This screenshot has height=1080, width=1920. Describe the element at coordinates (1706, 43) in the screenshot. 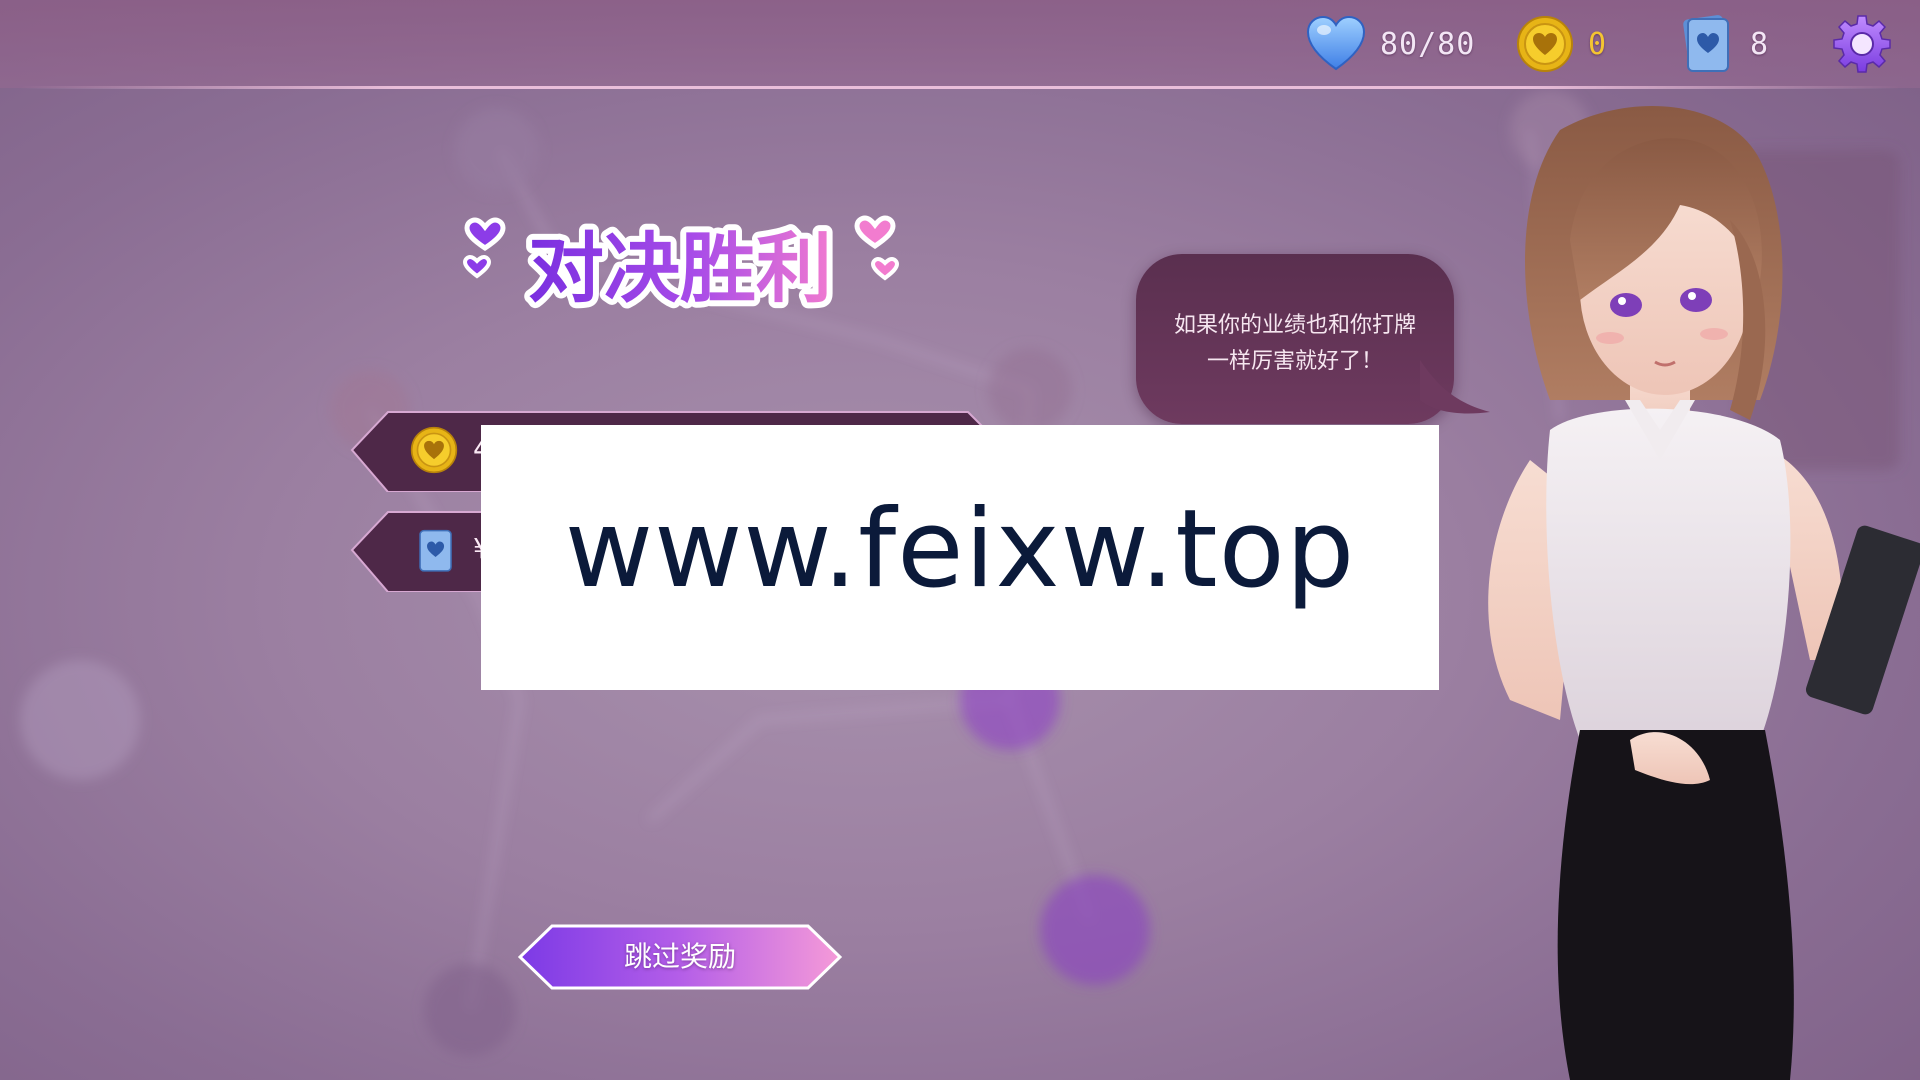

I see `card-deck-icon` at that location.